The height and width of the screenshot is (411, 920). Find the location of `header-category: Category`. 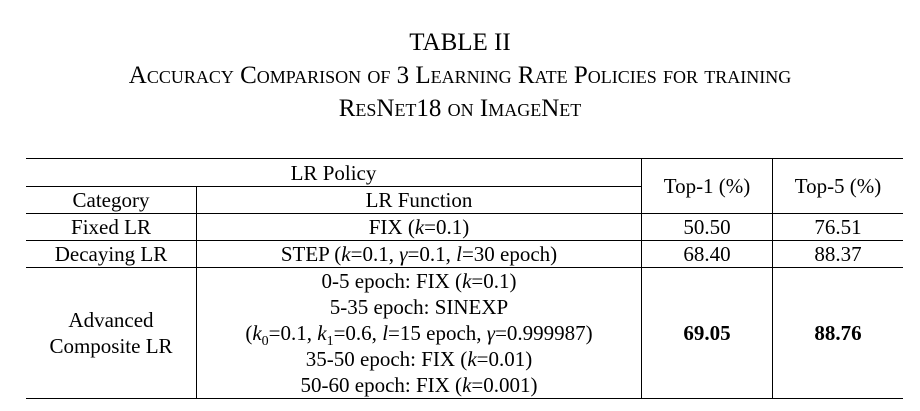

header-category: Category is located at coordinates (111, 200).